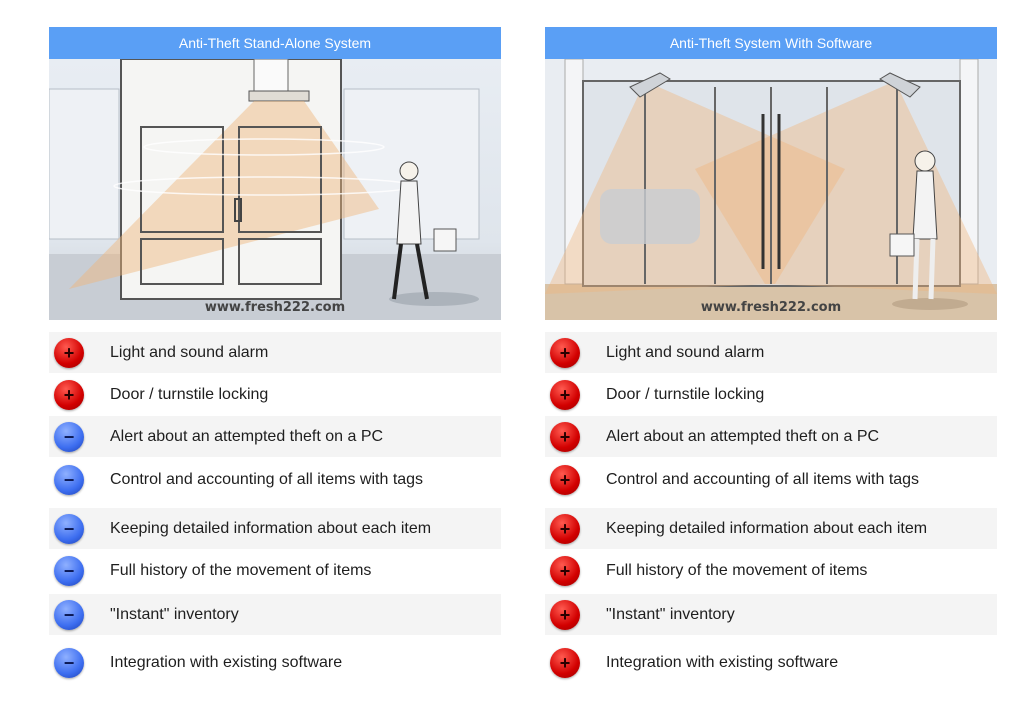 Image resolution: width=1024 pixels, height=724 pixels. What do you see at coordinates (275, 614) in the screenshot?
I see `feature-row: − "Instant" inventory` at bounding box center [275, 614].